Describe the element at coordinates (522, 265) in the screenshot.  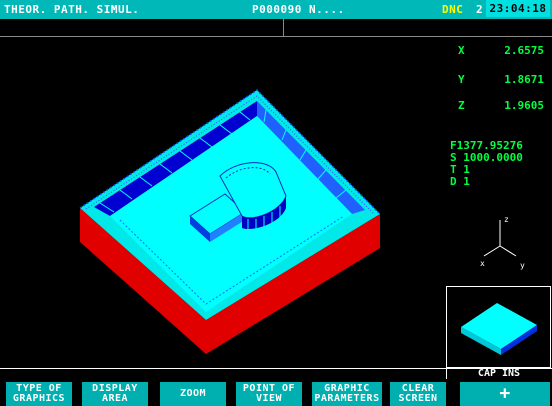
I see `triad-y-label: y` at that location.